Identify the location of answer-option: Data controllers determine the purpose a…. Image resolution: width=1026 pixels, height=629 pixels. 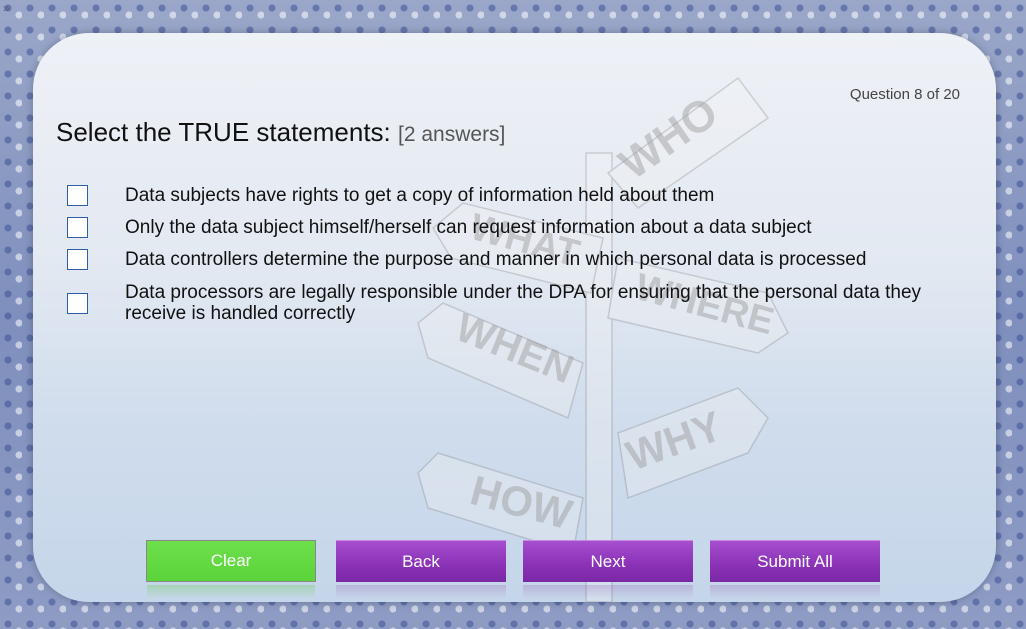
(507, 259).